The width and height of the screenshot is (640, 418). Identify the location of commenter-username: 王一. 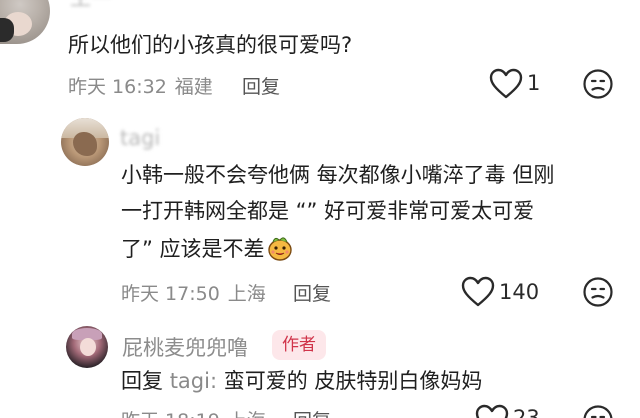
(91, 6).